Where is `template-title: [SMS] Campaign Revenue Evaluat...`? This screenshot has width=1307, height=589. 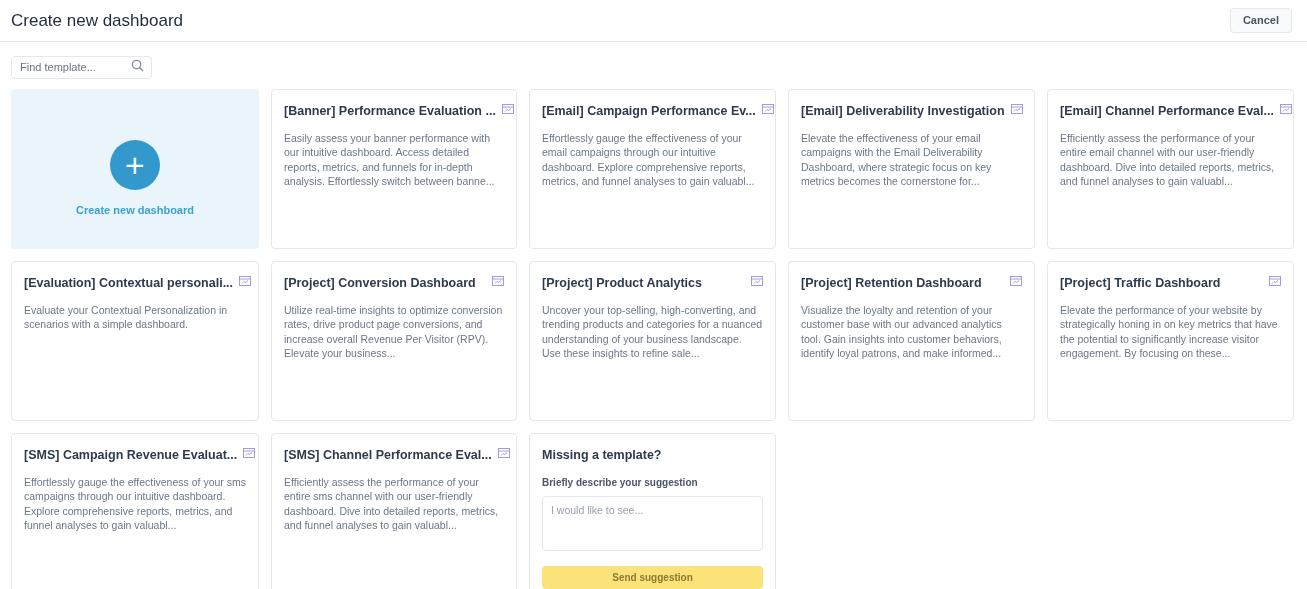 template-title: [SMS] Campaign Revenue Evaluat... is located at coordinates (131, 455).